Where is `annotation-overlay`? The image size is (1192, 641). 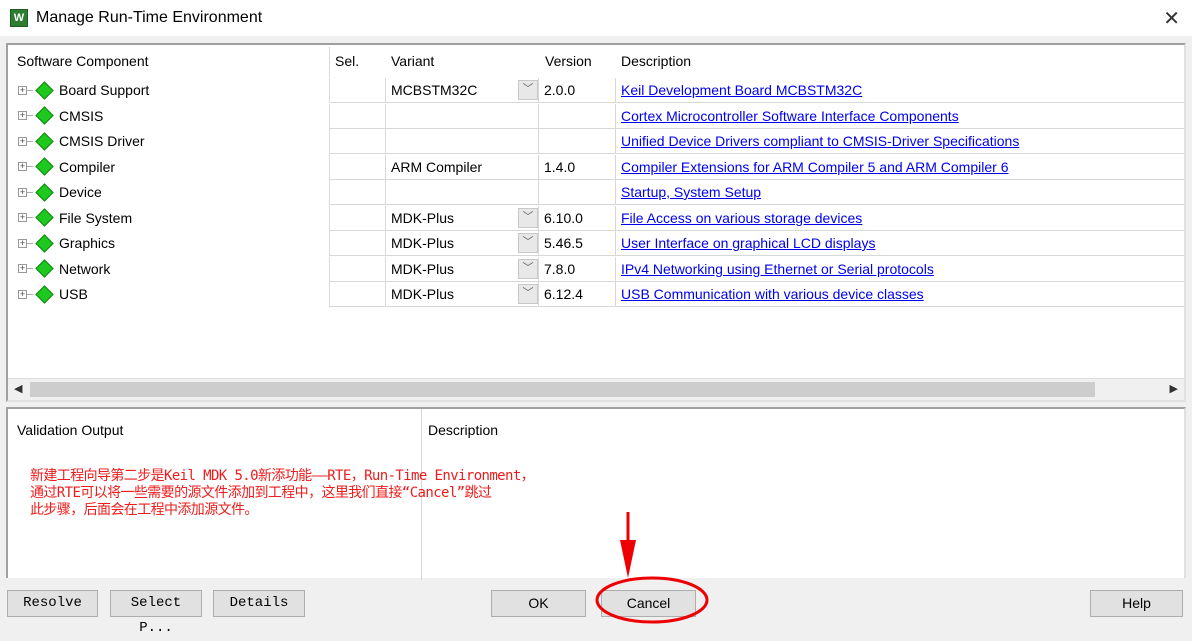 annotation-overlay is located at coordinates (652, 568).